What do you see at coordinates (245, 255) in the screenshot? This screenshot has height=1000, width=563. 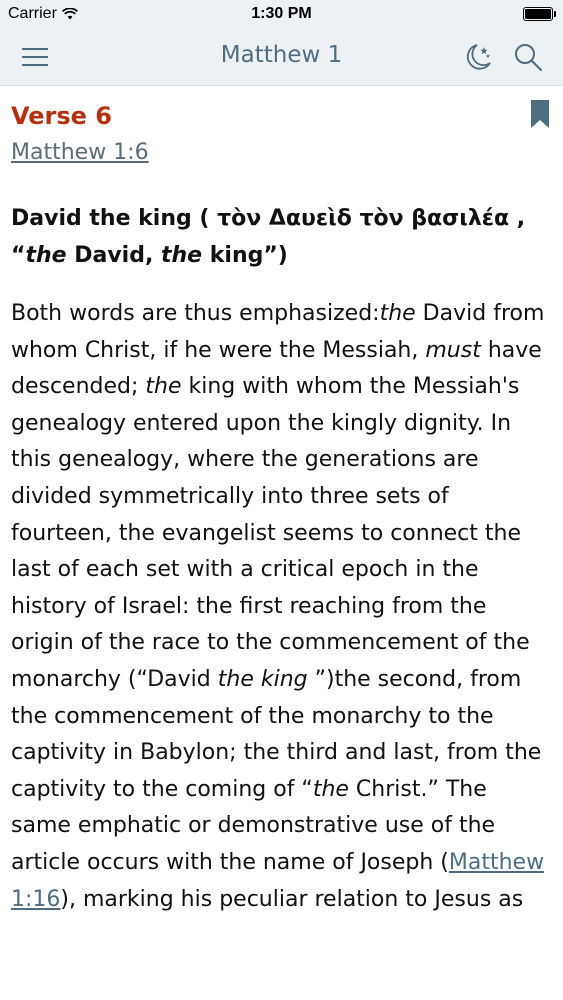 I see `heading-text: king”)` at bounding box center [245, 255].